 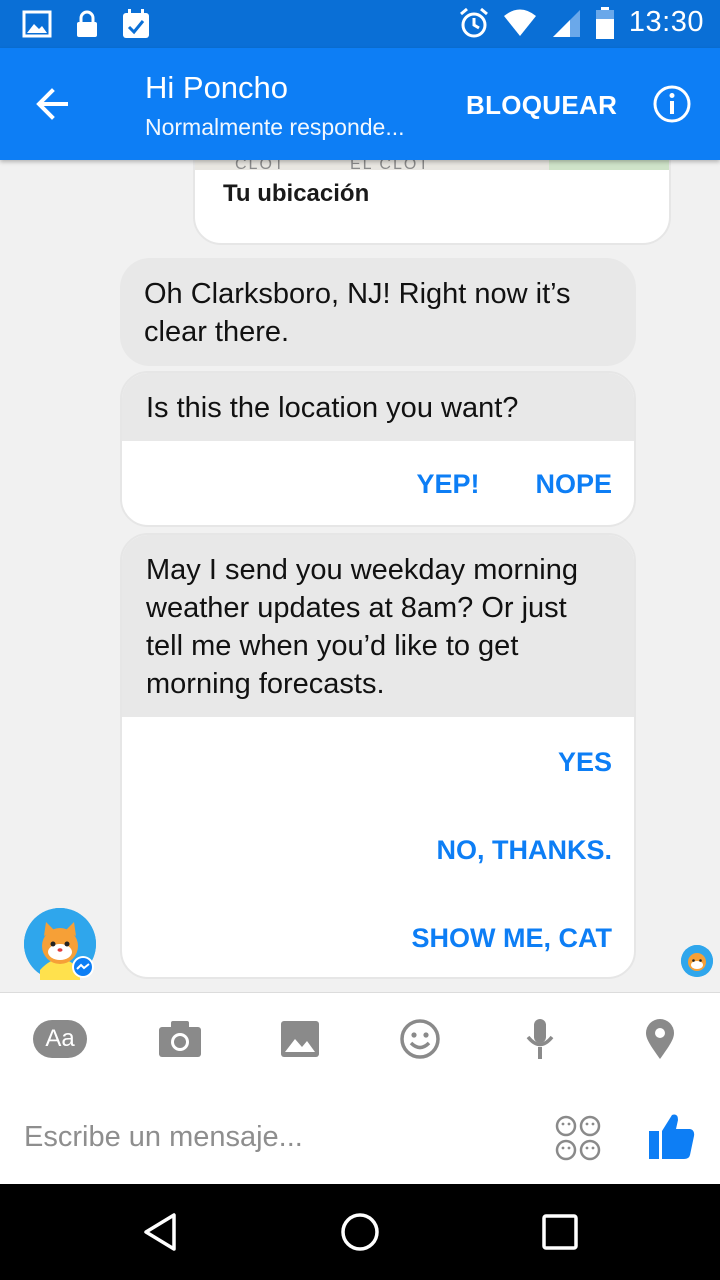 I want to click on cat-face-icon, so click(x=697, y=961).